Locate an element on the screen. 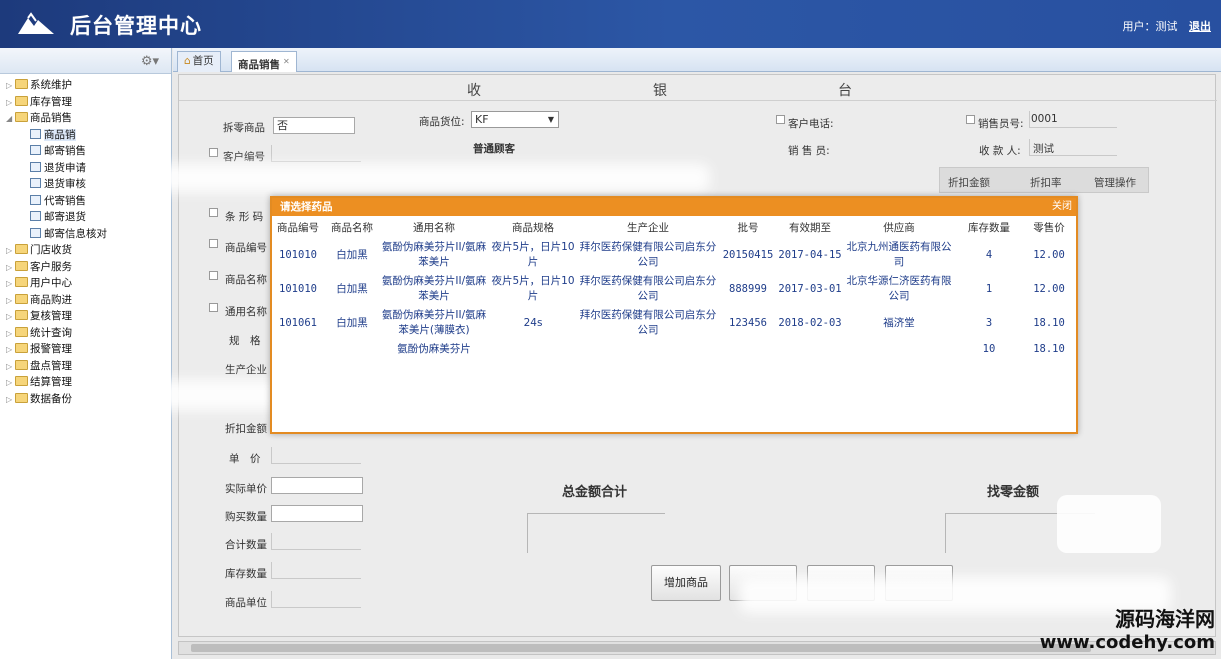 The width and height of the screenshot is (1221, 659). barcode-checkbox is located at coordinates (213, 212).